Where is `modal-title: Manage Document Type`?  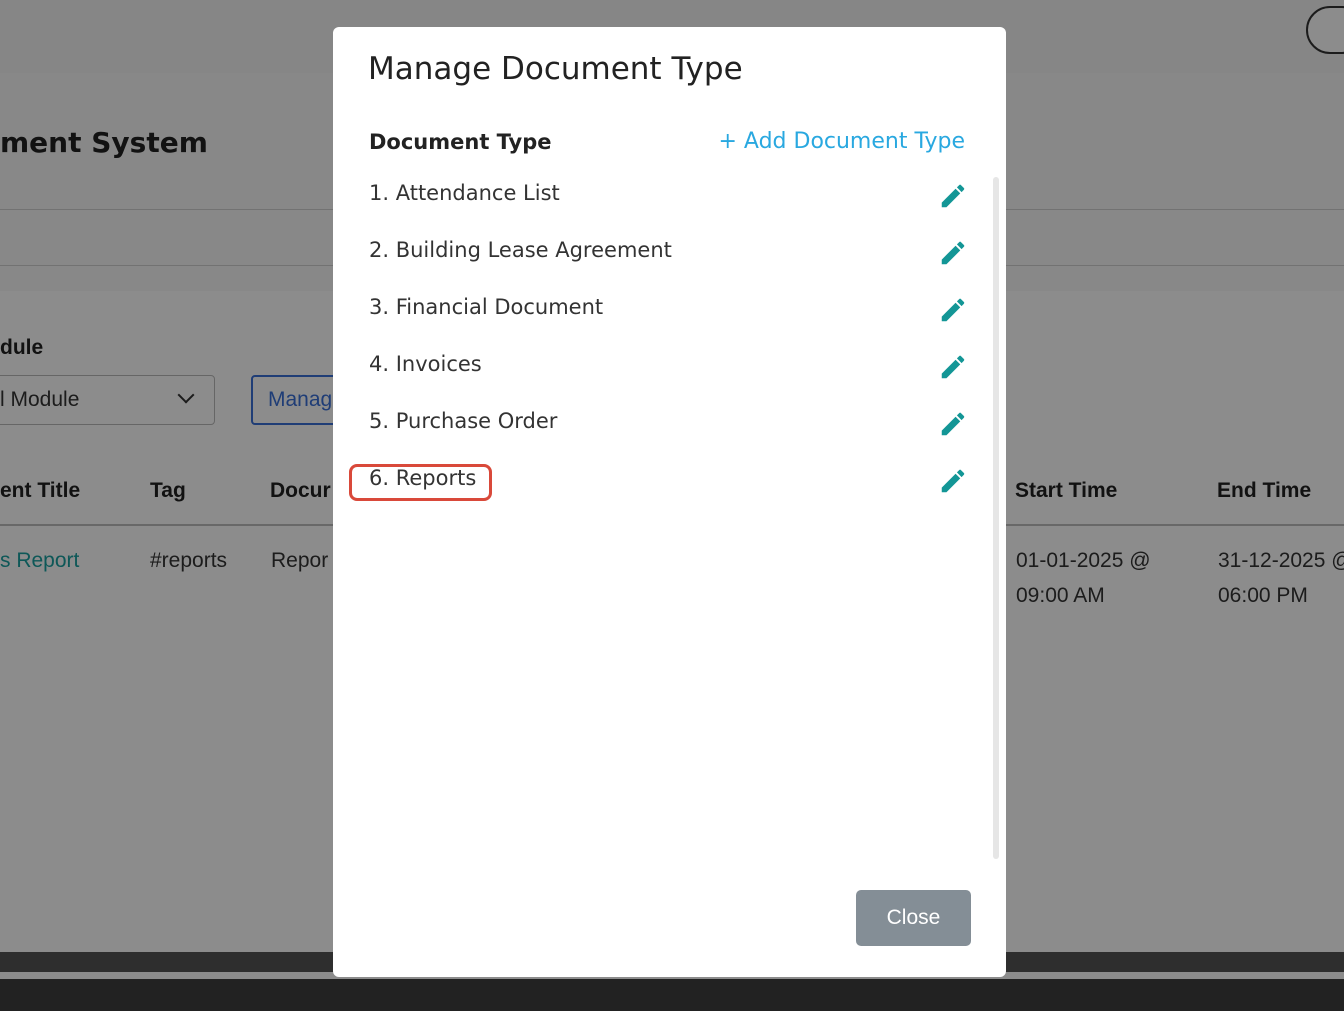 modal-title: Manage Document Type is located at coordinates (555, 69).